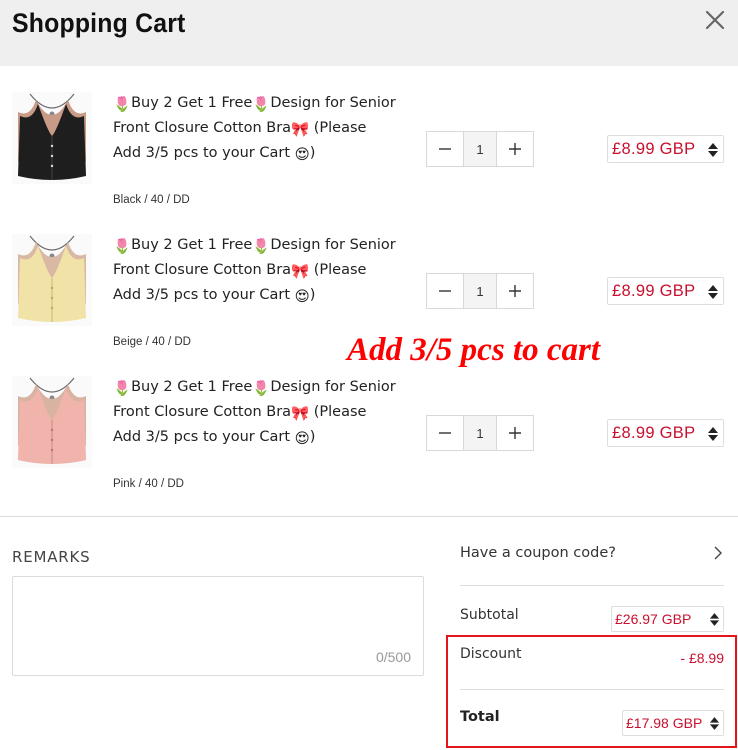  I want to click on coupon-label: Have a coupon code?, so click(538, 553).